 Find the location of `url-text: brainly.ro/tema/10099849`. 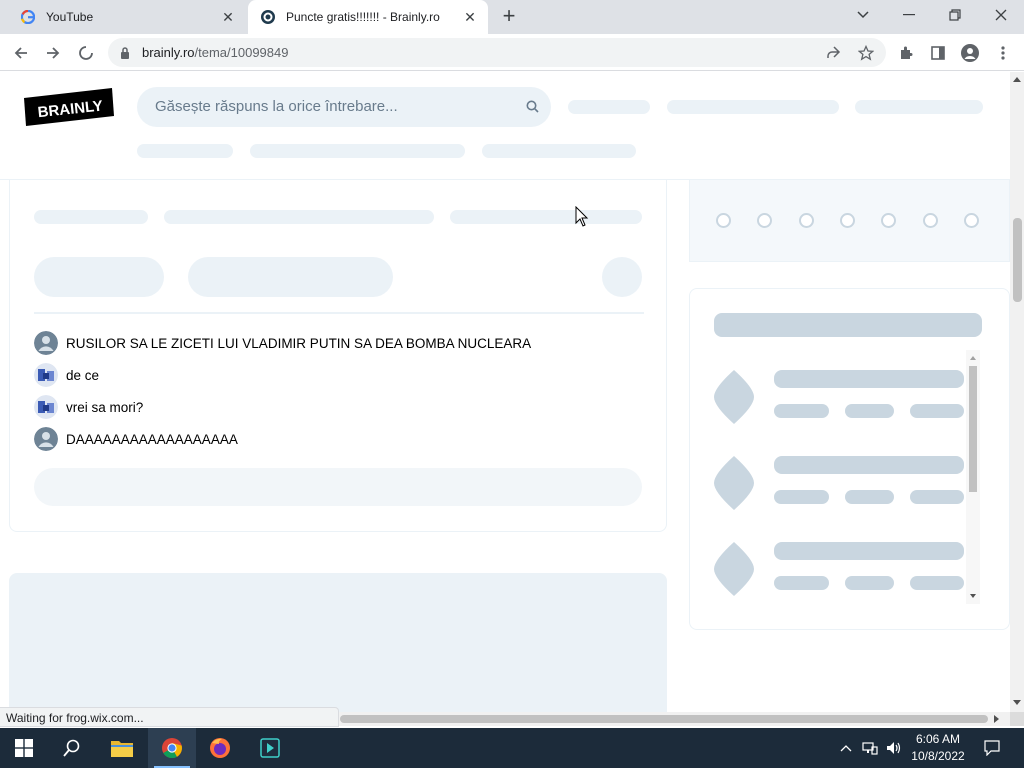

url-text: brainly.ro/tema/10099849 is located at coordinates (215, 52).